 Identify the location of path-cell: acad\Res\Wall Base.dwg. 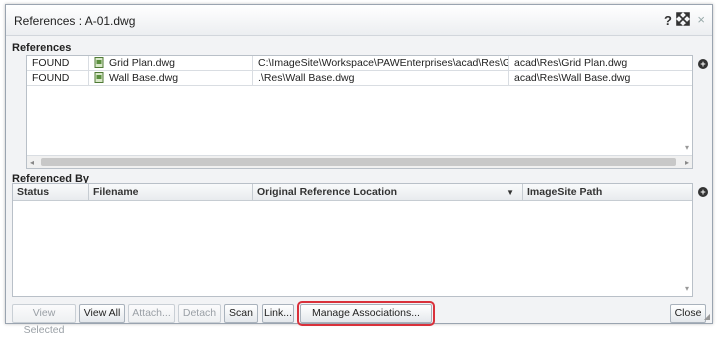
(572, 78).